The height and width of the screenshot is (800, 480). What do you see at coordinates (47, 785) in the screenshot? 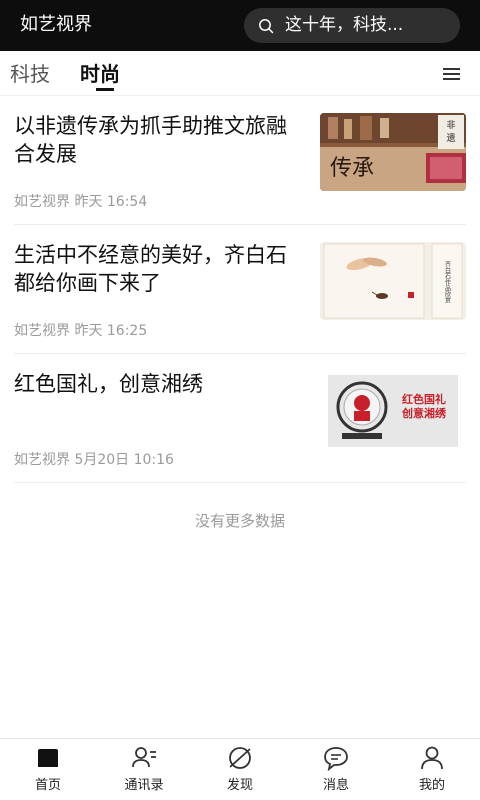
I see `nav-home-label: 首页` at bounding box center [47, 785].